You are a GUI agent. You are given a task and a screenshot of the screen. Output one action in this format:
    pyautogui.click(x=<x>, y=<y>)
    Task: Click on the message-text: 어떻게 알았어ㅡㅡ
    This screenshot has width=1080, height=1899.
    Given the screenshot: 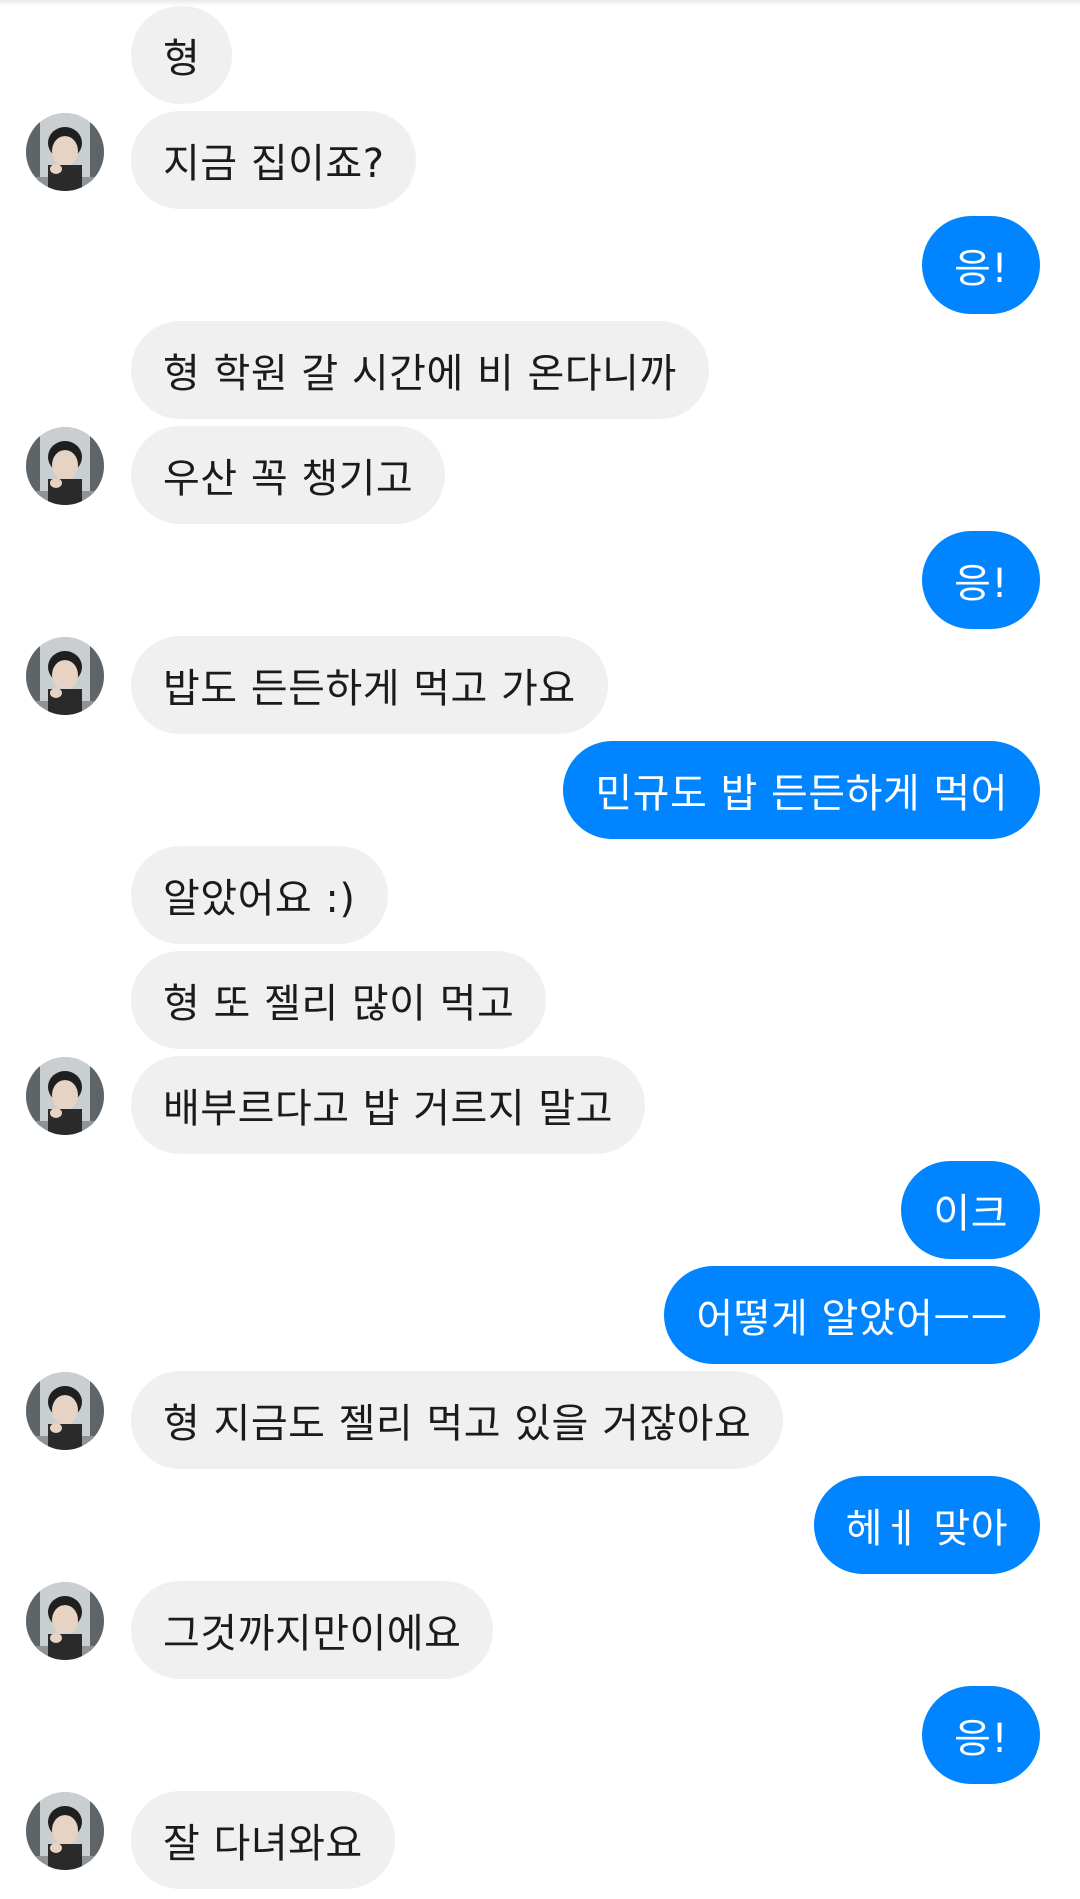 What is the action you would take?
    pyautogui.click(x=852, y=1319)
    